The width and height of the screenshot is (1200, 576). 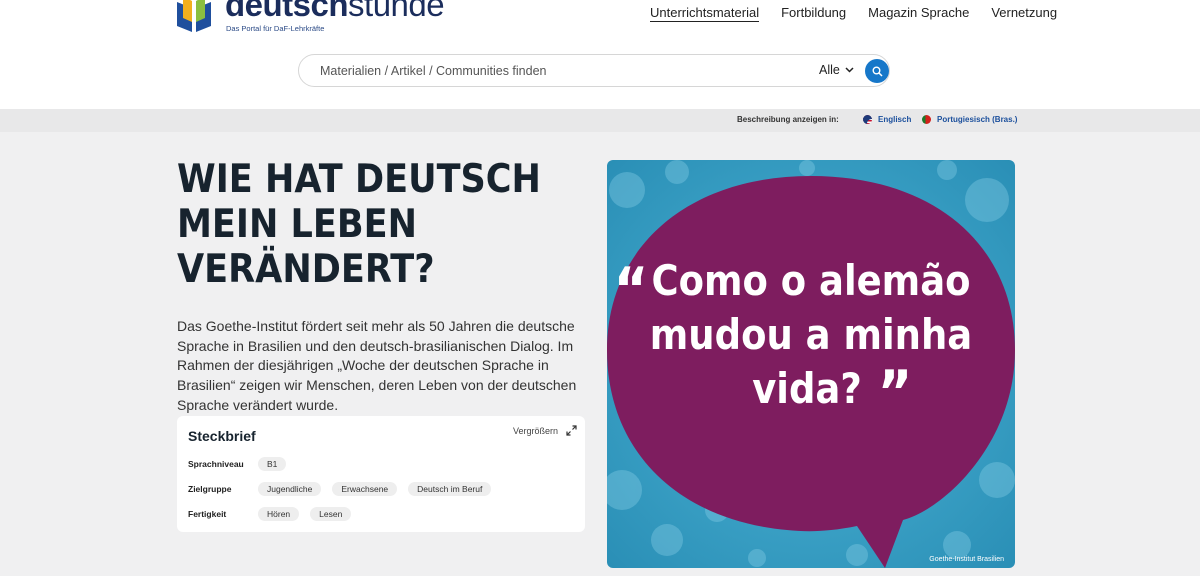 What do you see at coordinates (279, 514) in the screenshot?
I see `profile-tag: Hören` at bounding box center [279, 514].